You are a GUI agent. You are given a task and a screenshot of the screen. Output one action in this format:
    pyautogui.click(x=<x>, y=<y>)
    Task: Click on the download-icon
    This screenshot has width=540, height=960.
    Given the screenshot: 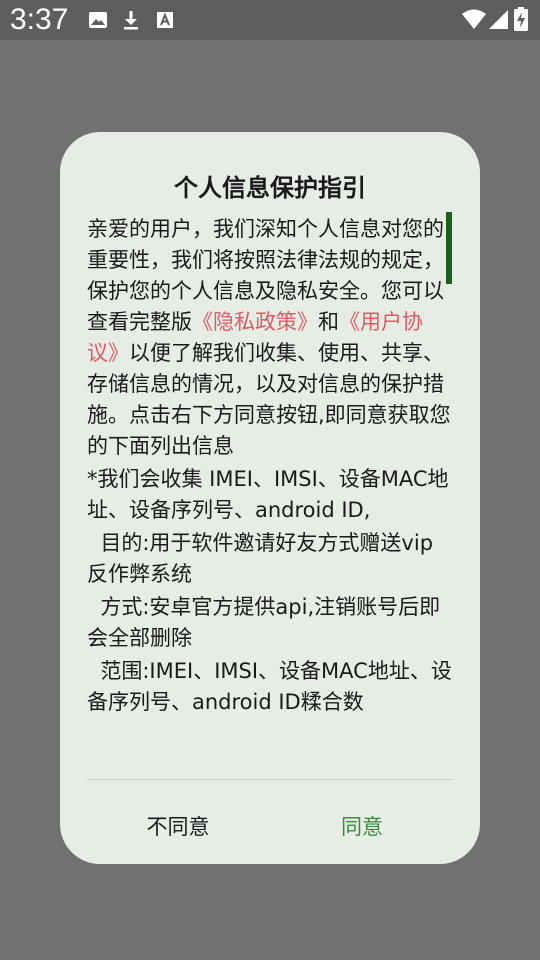 What is the action you would take?
    pyautogui.click(x=131, y=20)
    